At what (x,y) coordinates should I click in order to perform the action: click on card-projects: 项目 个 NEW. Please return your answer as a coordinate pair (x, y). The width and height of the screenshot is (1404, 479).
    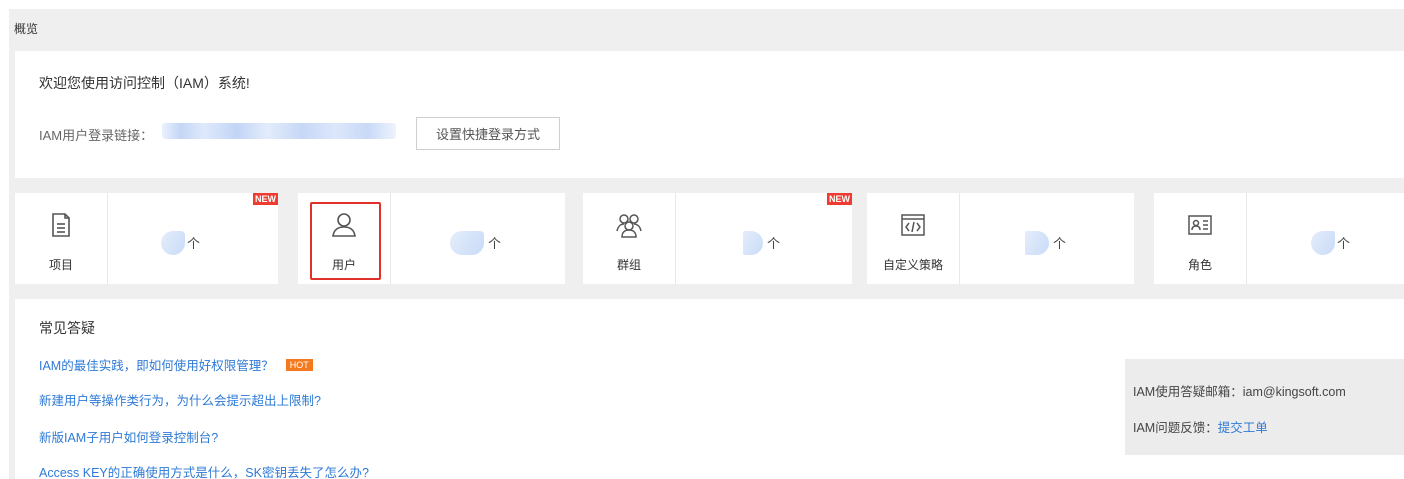
    Looking at the image, I should click on (146, 238).